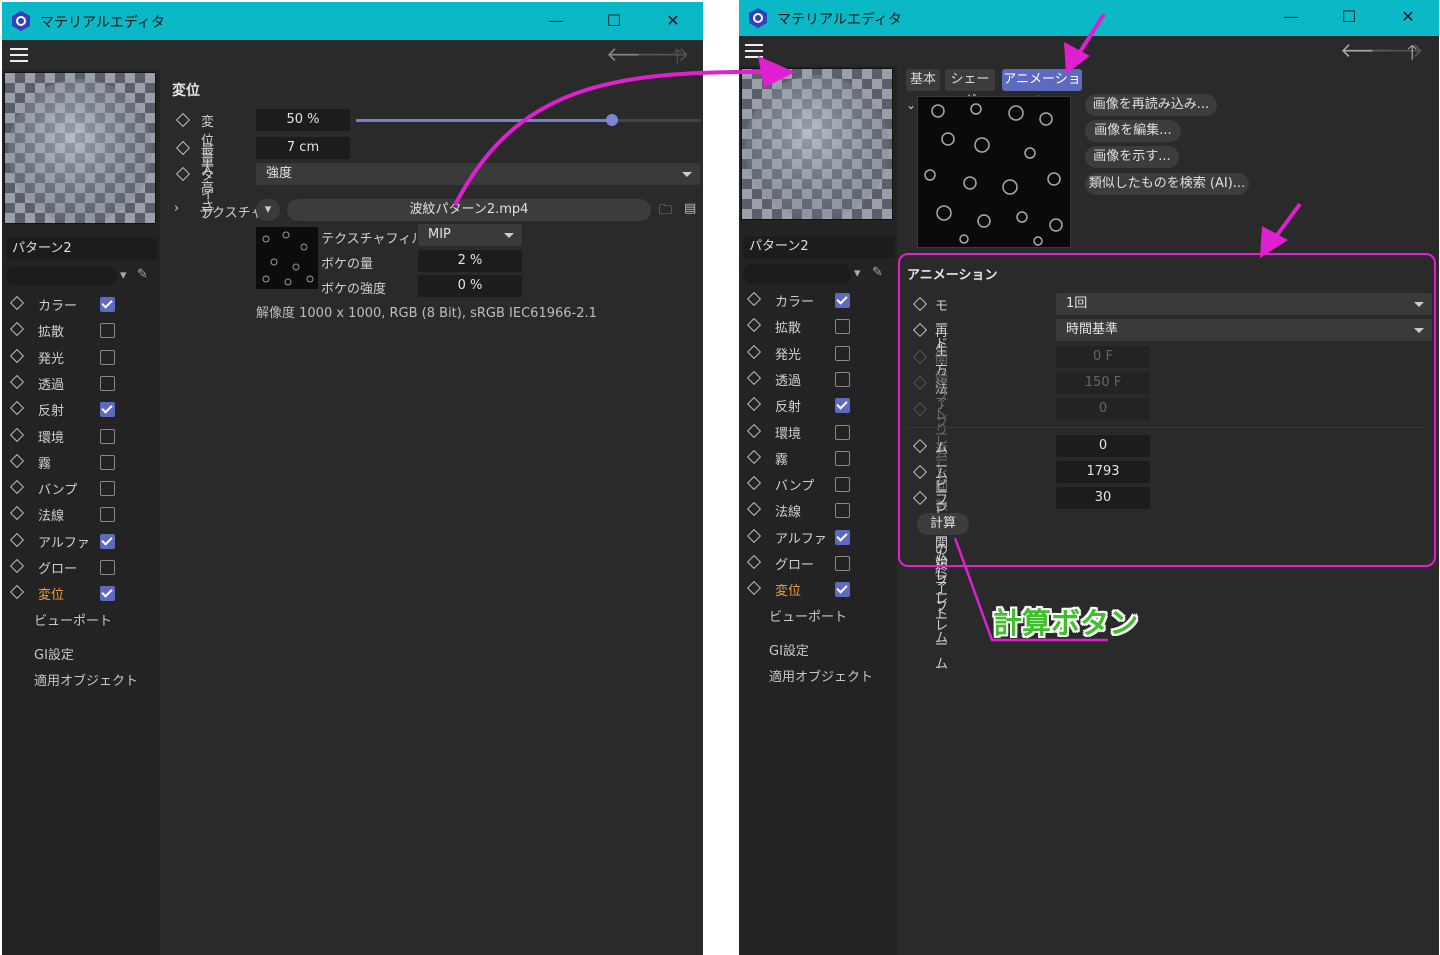  I want to click on max-height-field: 7 cm, so click(303, 148).